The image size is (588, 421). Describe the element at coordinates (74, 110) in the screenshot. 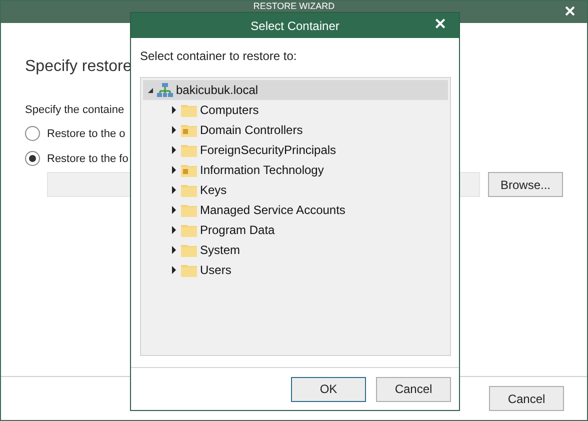

I see `instruction-text: Specify the containe` at that location.